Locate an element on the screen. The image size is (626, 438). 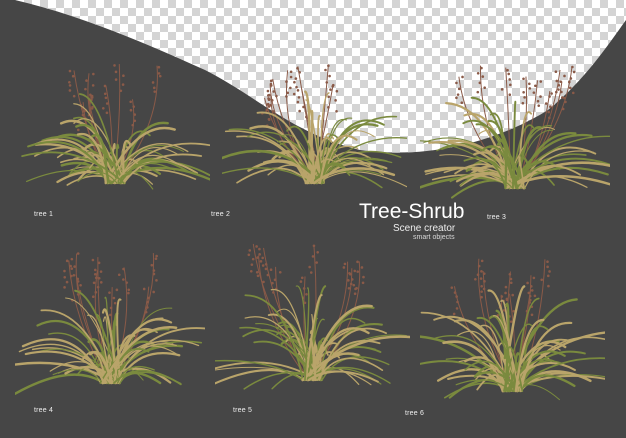
label-tree-2: tree 2 is located at coordinates (221, 214).